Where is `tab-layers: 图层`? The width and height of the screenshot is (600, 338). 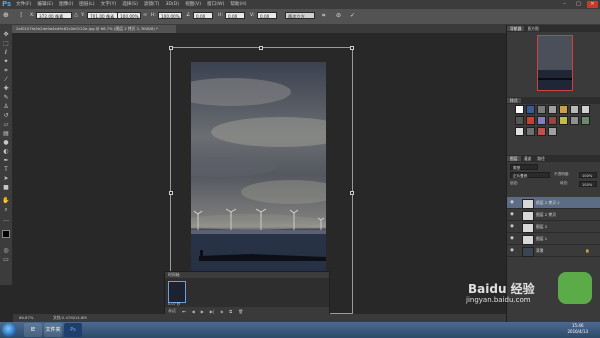 tab-layers: 图层 is located at coordinates (514, 158).